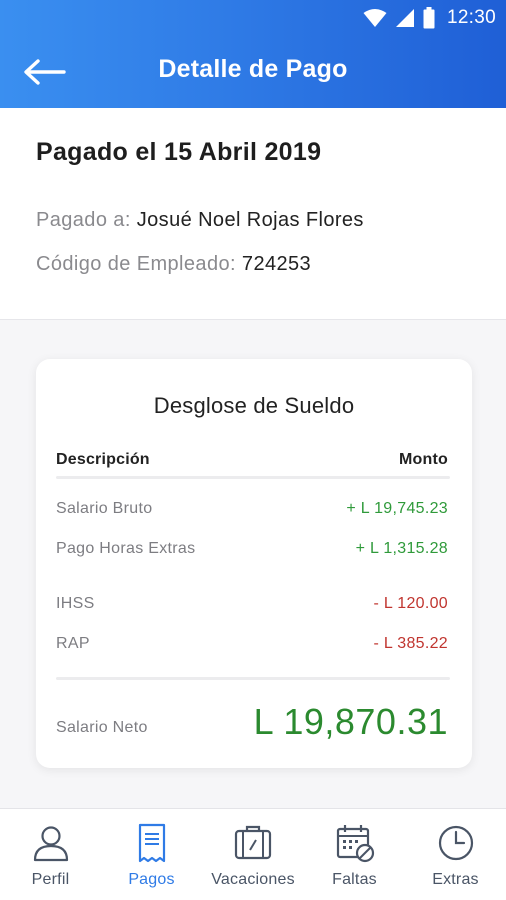 The width and height of the screenshot is (506, 900). Describe the element at coordinates (276, 264) in the screenshot. I see `employee-code-value: 724253` at that location.